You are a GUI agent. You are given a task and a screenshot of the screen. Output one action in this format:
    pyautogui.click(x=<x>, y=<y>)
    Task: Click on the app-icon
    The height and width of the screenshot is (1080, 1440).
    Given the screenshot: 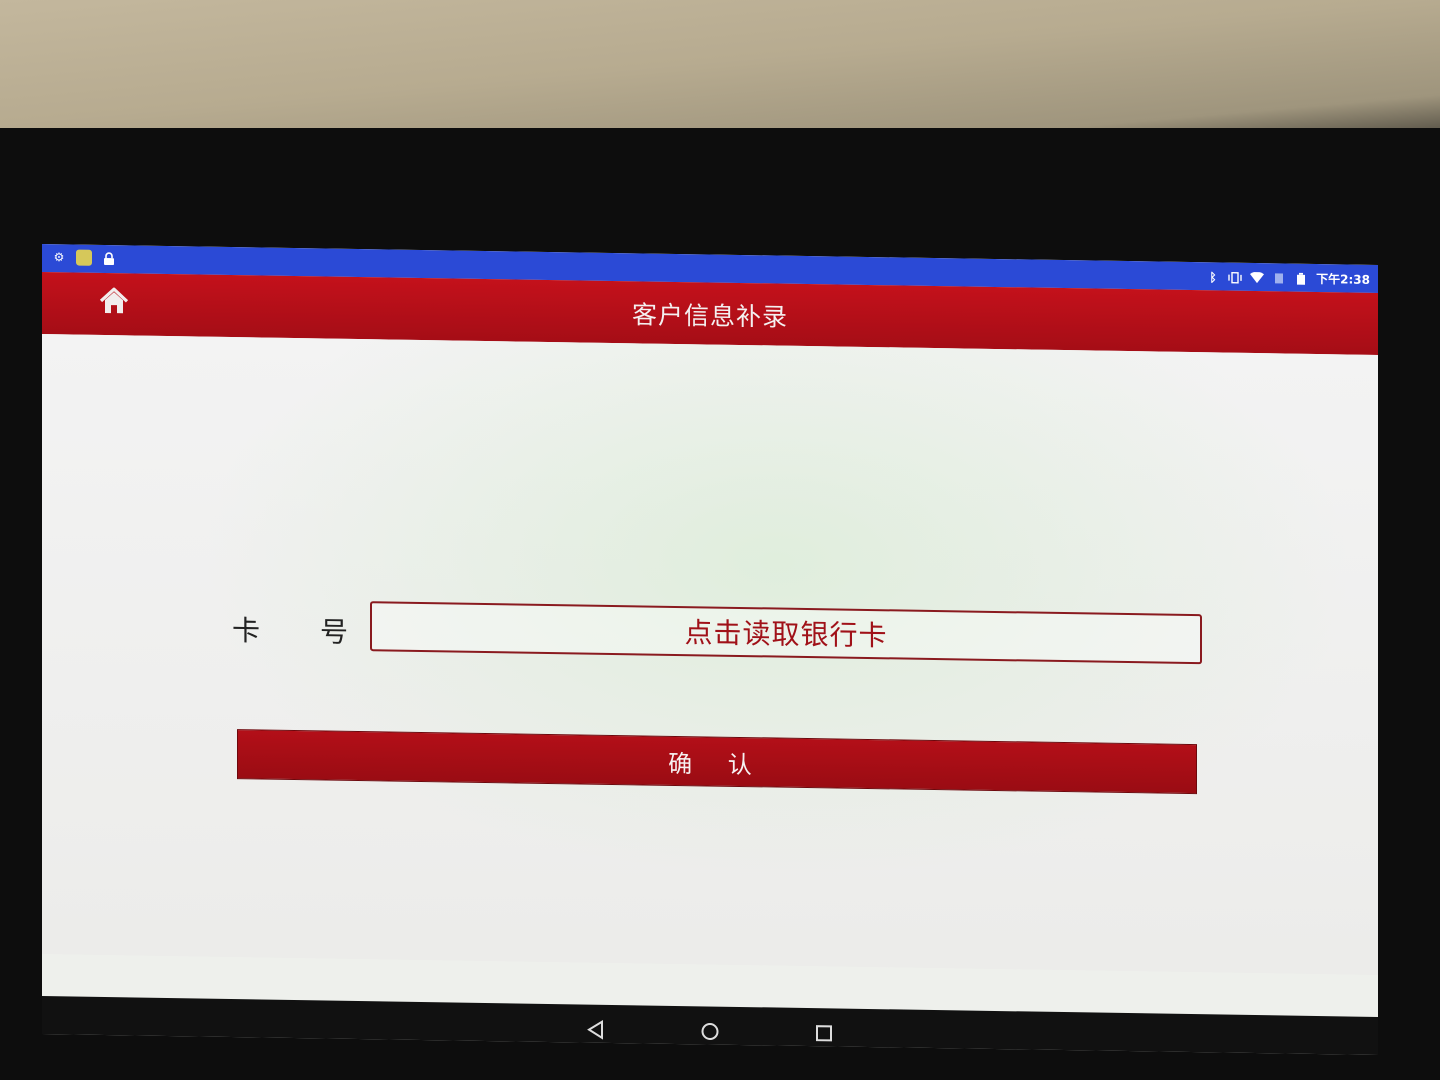 What is the action you would take?
    pyautogui.click(x=84, y=257)
    